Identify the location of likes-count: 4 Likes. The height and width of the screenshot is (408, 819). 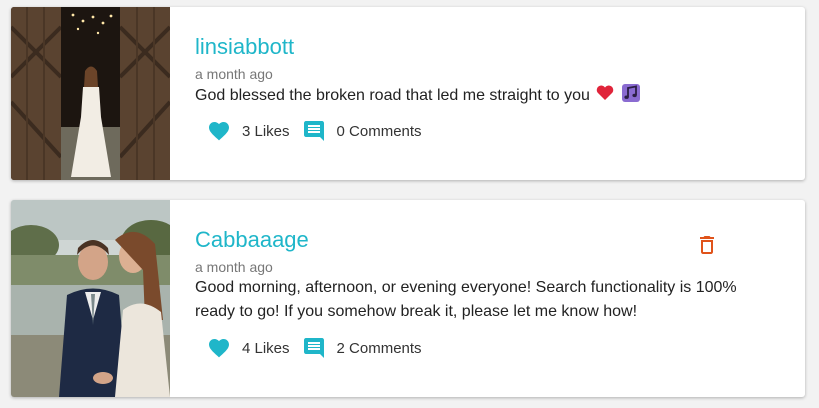
(266, 348).